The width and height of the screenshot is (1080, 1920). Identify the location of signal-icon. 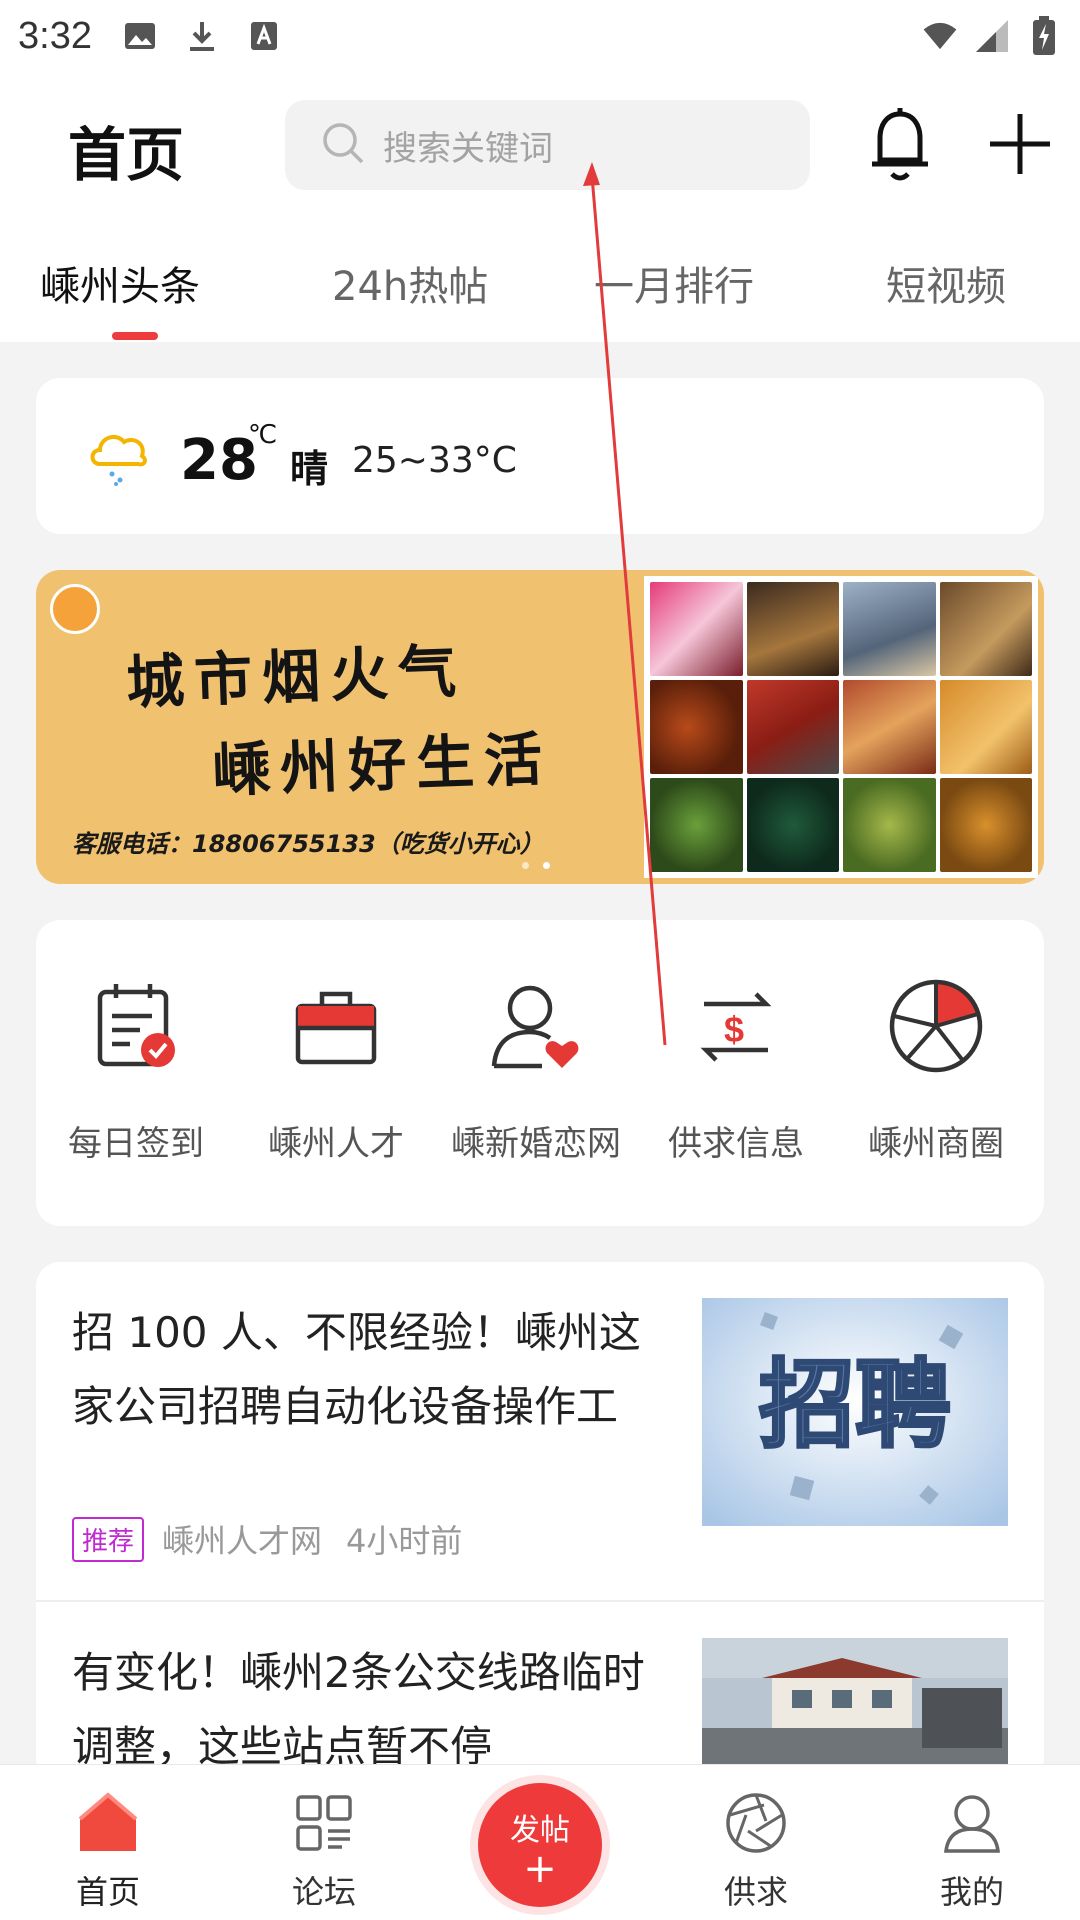
(992, 36).